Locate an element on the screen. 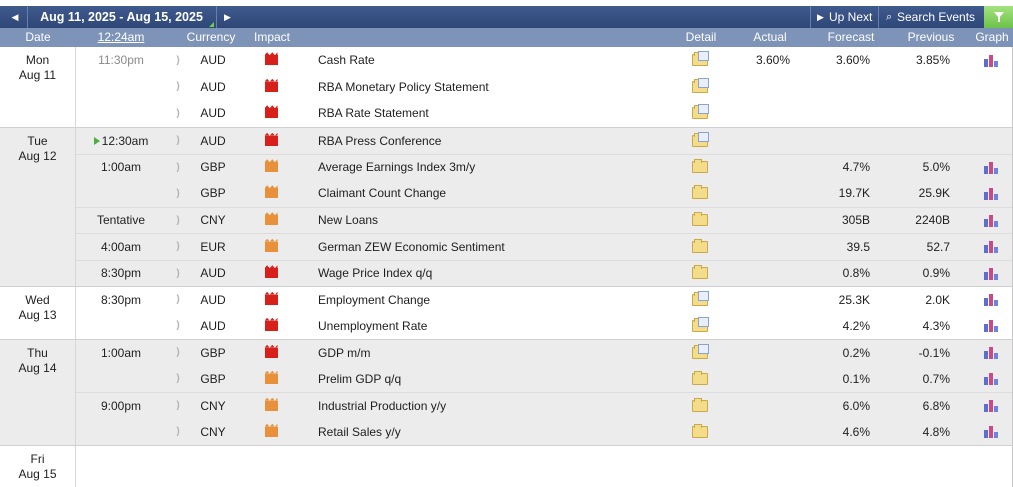 Image resolution: width=1013 pixels, height=487 pixels. event-name: GDP m/m is located at coordinates (498, 353).